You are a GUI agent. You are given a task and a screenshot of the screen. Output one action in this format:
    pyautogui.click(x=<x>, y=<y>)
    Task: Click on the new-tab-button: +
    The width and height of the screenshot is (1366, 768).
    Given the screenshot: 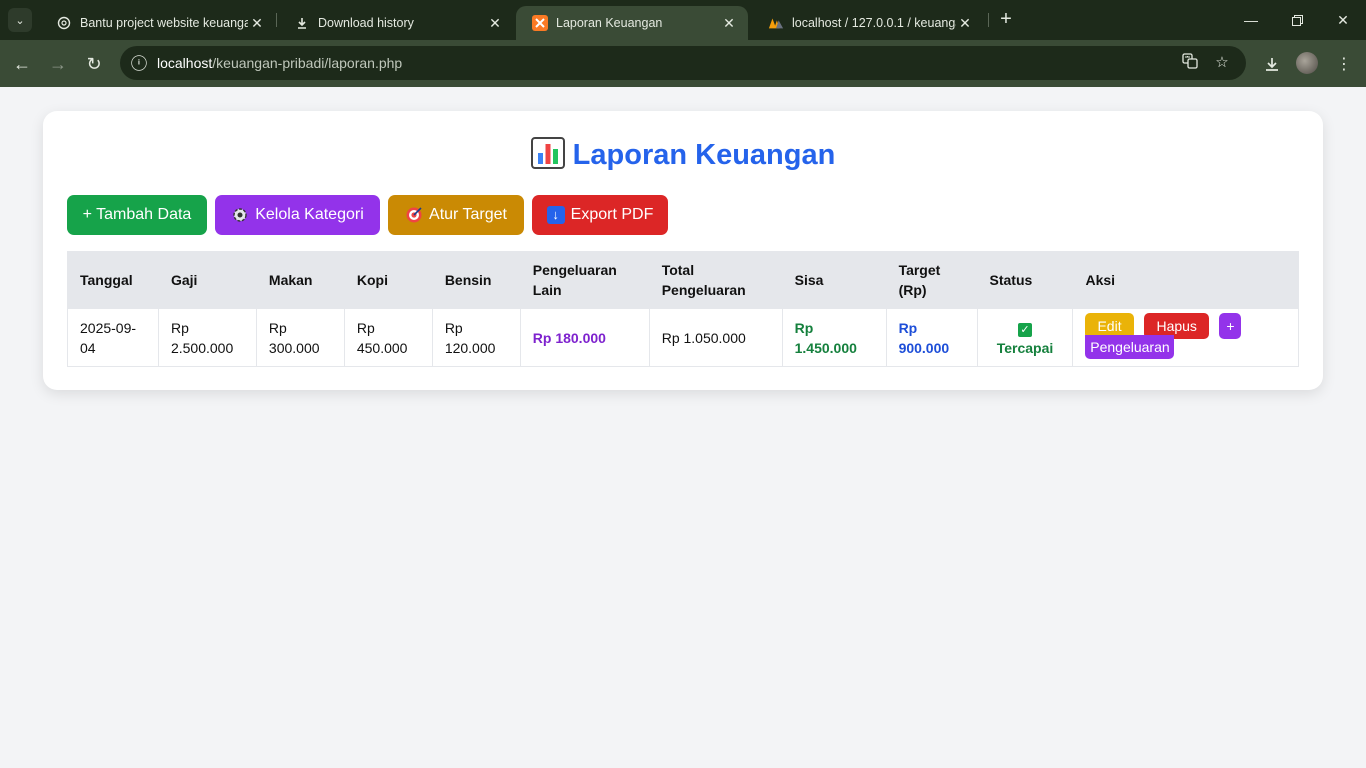 What is the action you would take?
    pyautogui.click(x=1006, y=20)
    